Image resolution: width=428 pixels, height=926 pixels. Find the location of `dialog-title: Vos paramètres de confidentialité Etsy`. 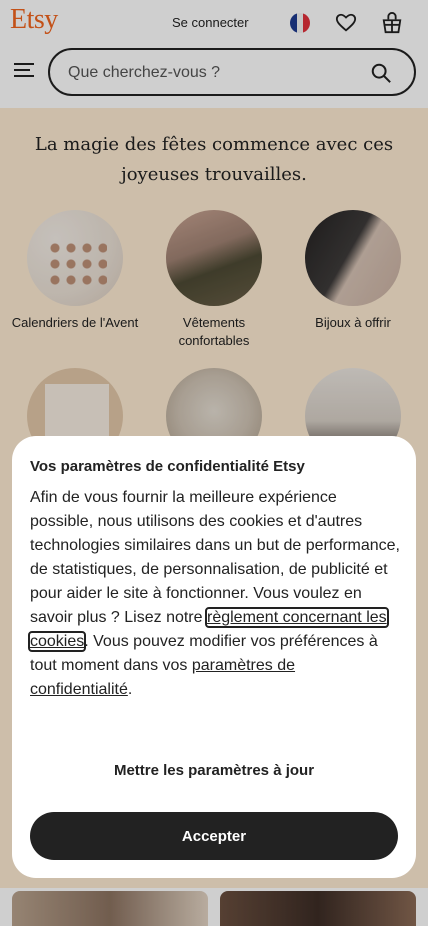

dialog-title: Vos paramètres de confidentialité Etsy is located at coordinates (167, 466).